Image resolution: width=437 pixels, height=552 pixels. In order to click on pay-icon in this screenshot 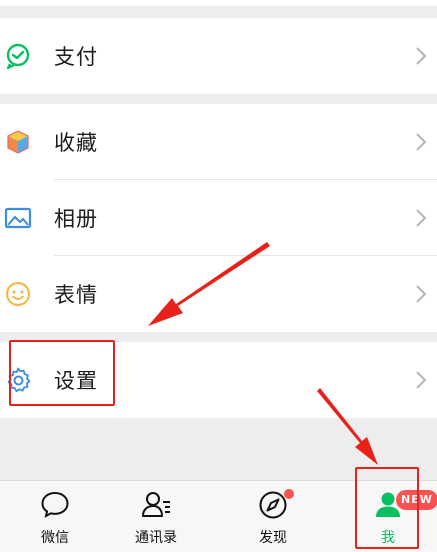, I will do `click(18, 56)`.